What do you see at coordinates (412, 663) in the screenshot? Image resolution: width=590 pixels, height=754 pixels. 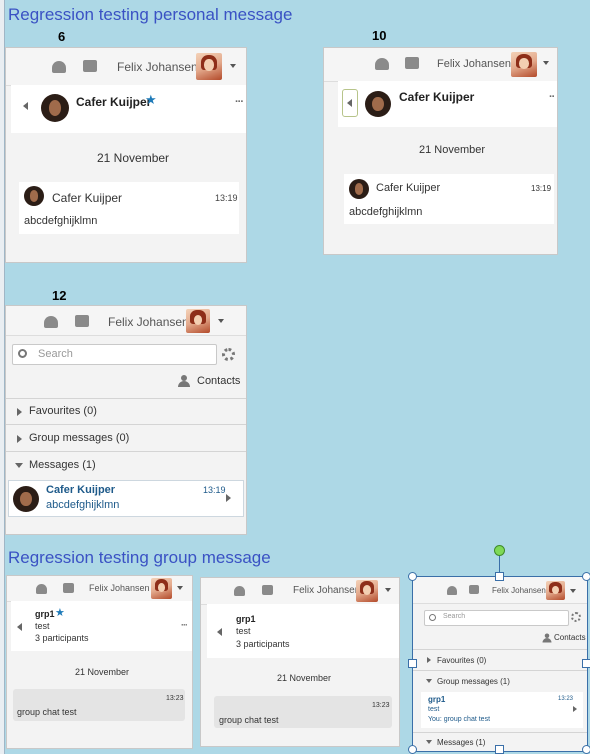 I see `resize-handle-left` at bounding box center [412, 663].